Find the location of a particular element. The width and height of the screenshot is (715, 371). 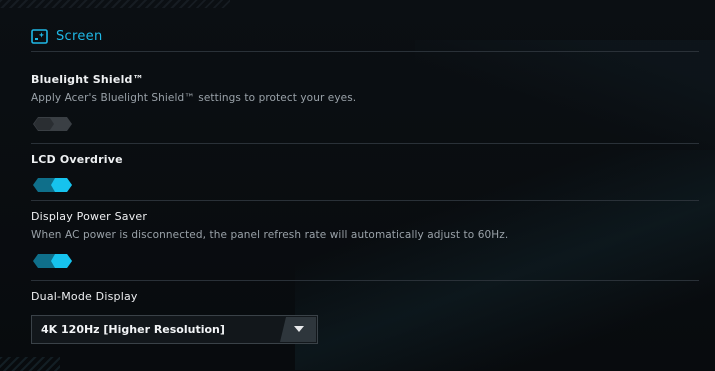

lcd-overdrive-toggle is located at coordinates (52, 184).